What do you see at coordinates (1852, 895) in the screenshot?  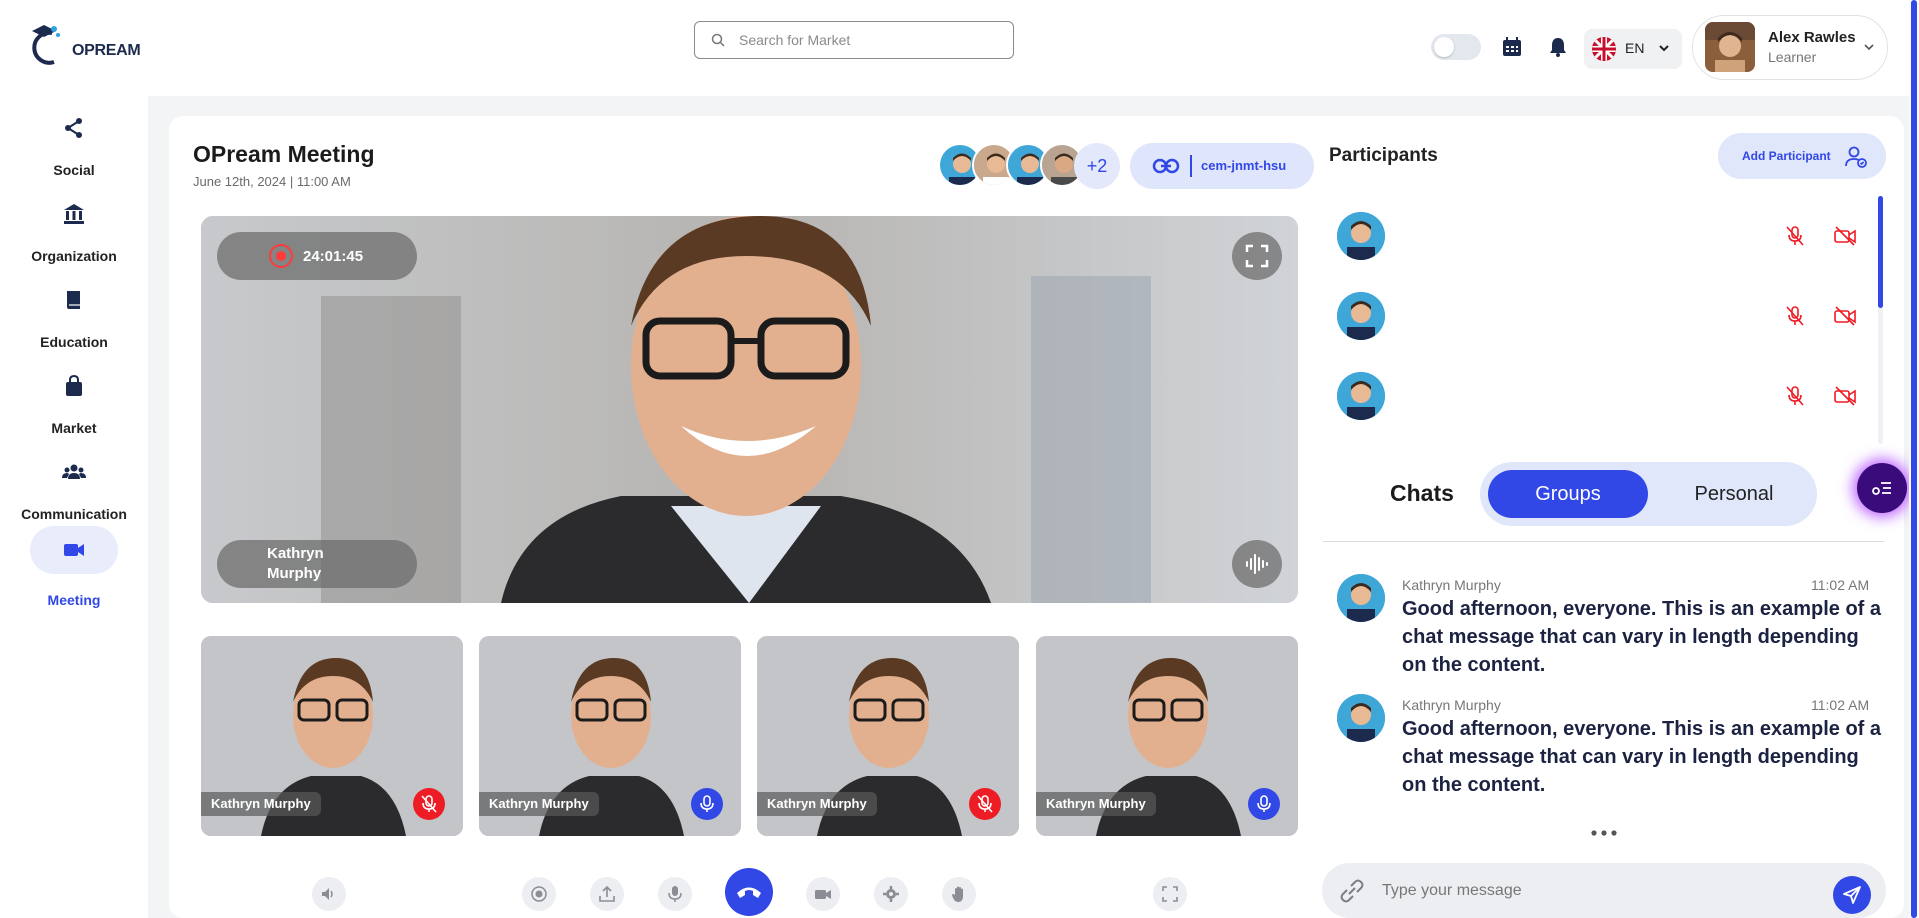 I see `send-button` at bounding box center [1852, 895].